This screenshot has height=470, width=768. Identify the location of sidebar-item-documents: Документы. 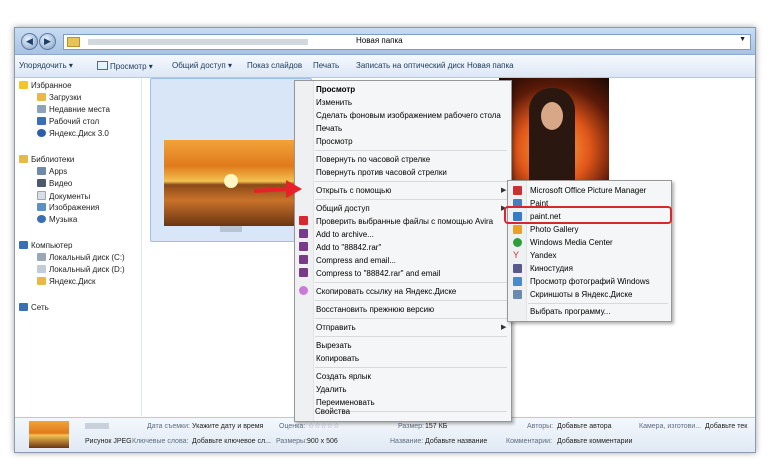
(63, 196).